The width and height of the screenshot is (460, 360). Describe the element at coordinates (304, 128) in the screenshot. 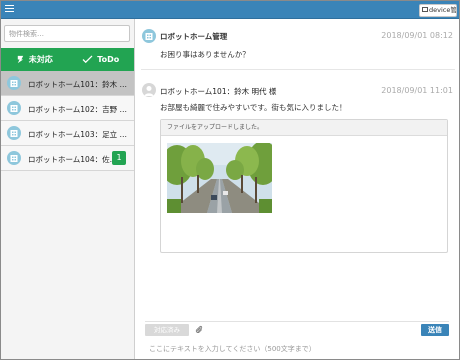

I see `attachment-header: ファイルをアップロードしました。` at that location.